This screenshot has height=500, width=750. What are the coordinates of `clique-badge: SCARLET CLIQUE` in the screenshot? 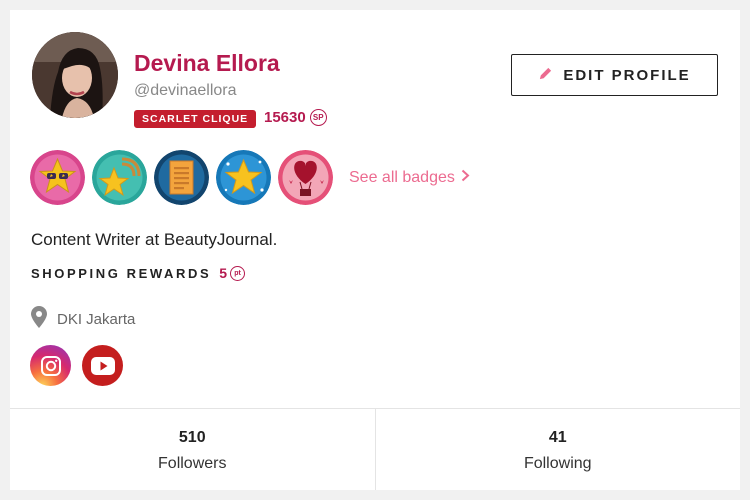 It's located at (195, 119).